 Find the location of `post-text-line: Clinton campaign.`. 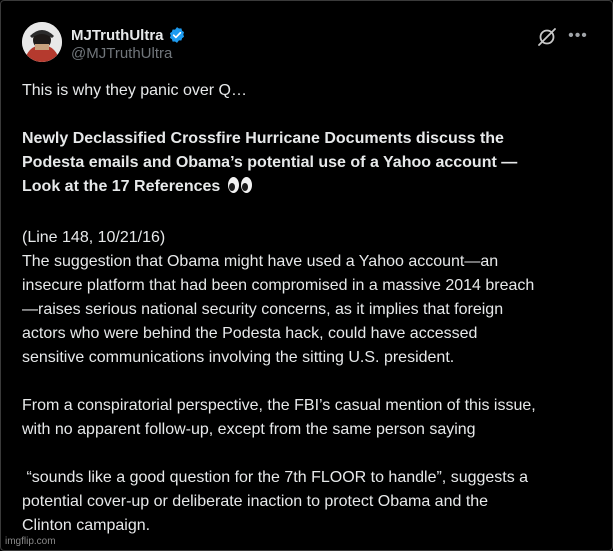

post-text-line: Clinton campaign. is located at coordinates (86, 525).